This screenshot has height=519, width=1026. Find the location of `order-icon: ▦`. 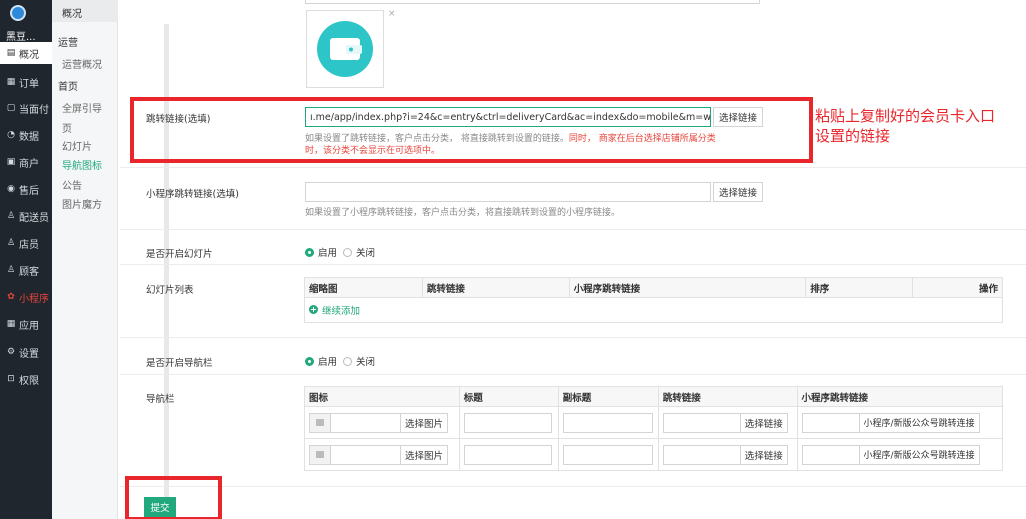

order-icon: ▦ is located at coordinates (11, 82).